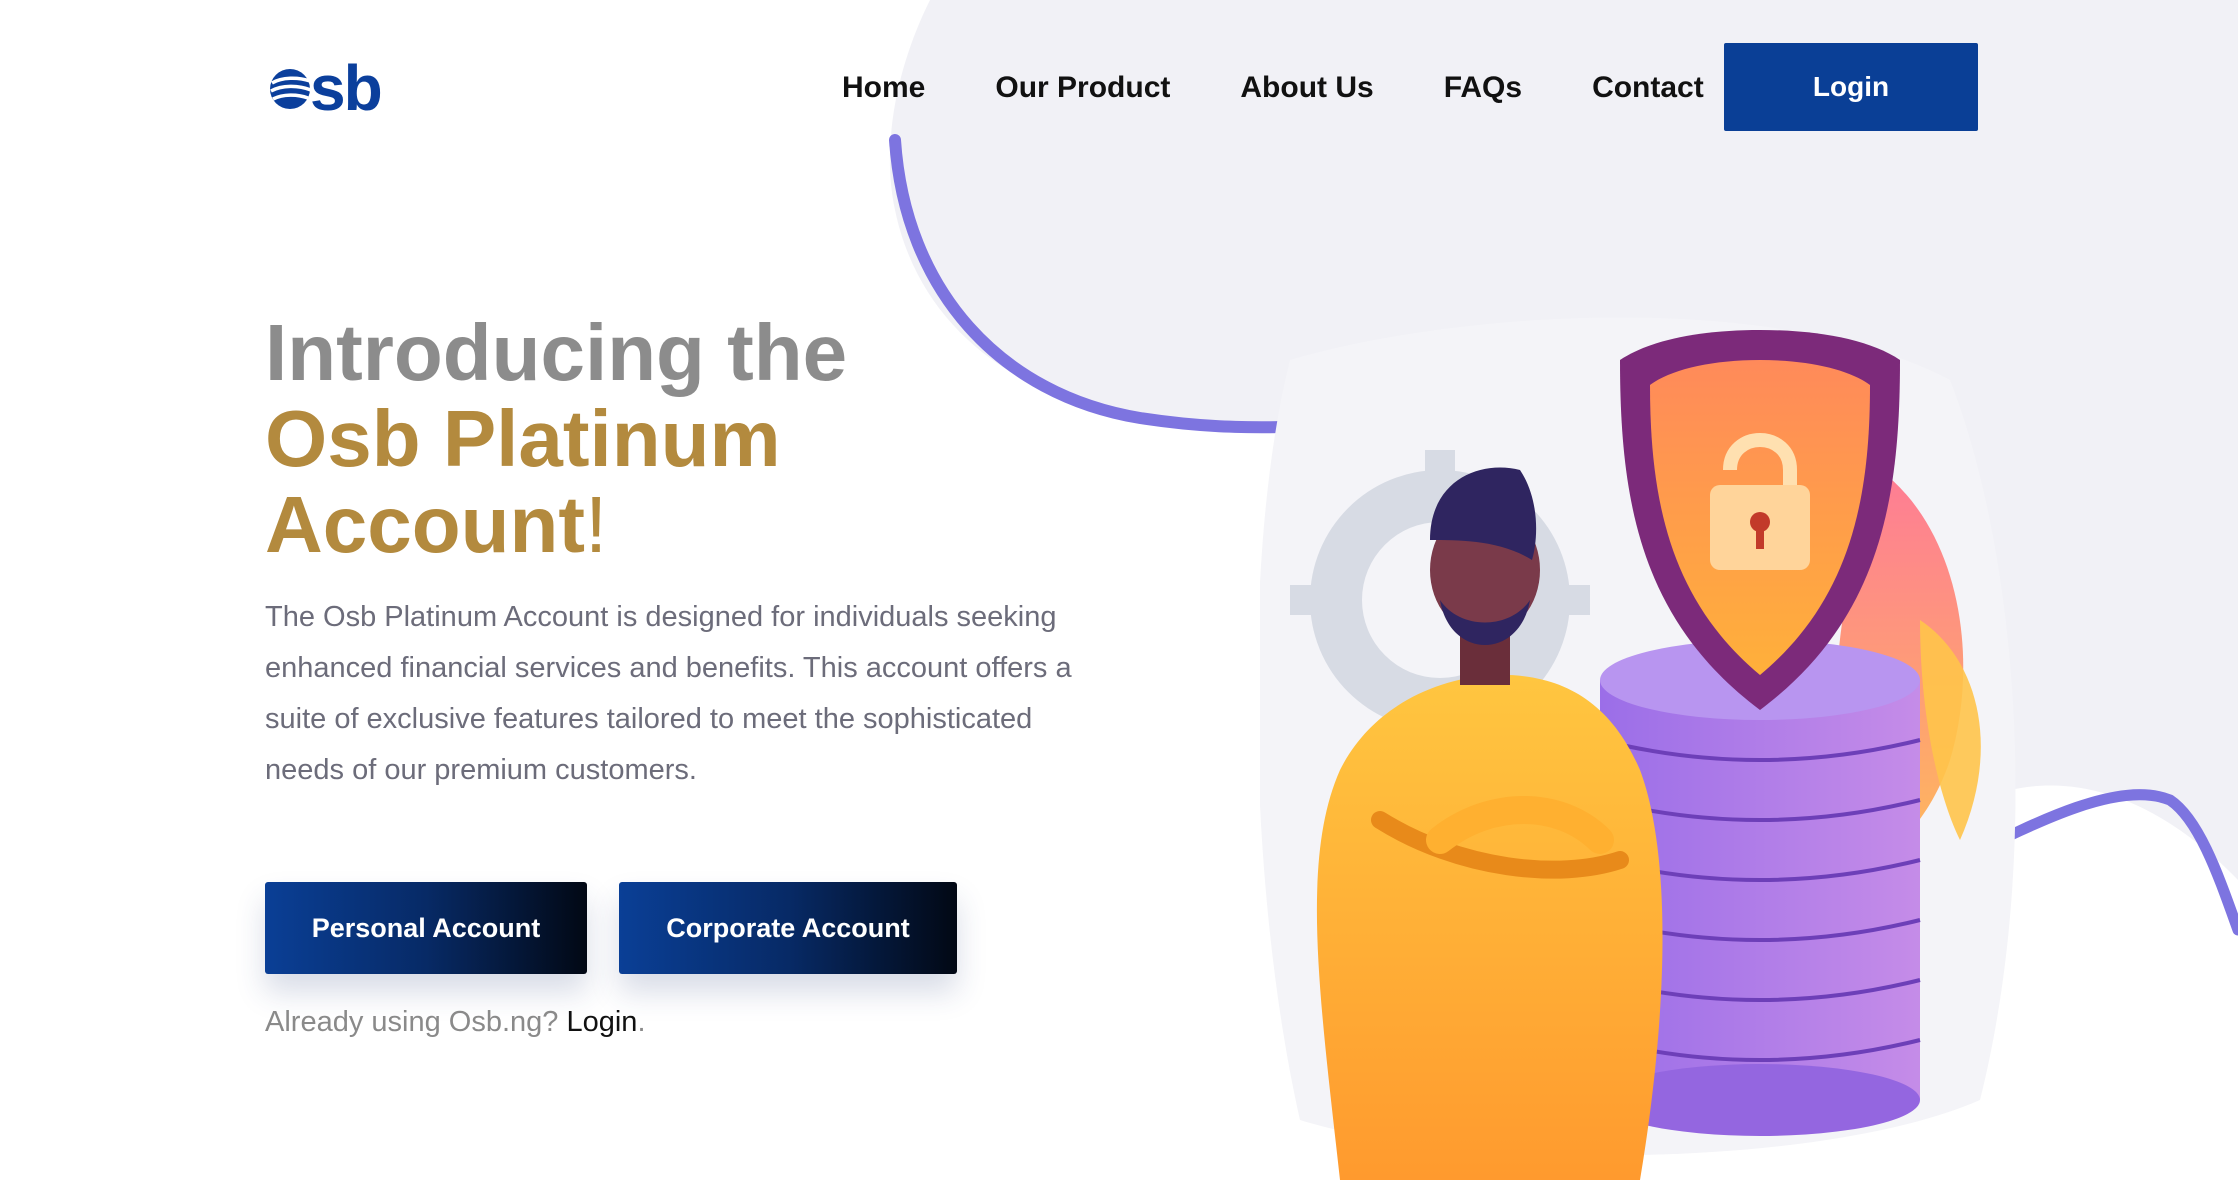 The width and height of the screenshot is (2238, 1200). I want to click on nav-contact: Contact, so click(1648, 88).